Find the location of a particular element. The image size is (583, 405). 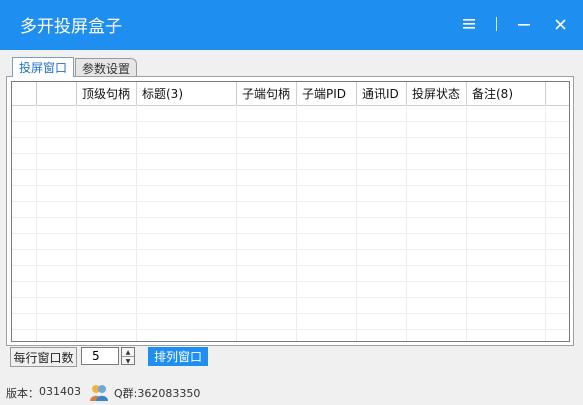

column-header-cast-status: 投屏状态 is located at coordinates (437, 93).